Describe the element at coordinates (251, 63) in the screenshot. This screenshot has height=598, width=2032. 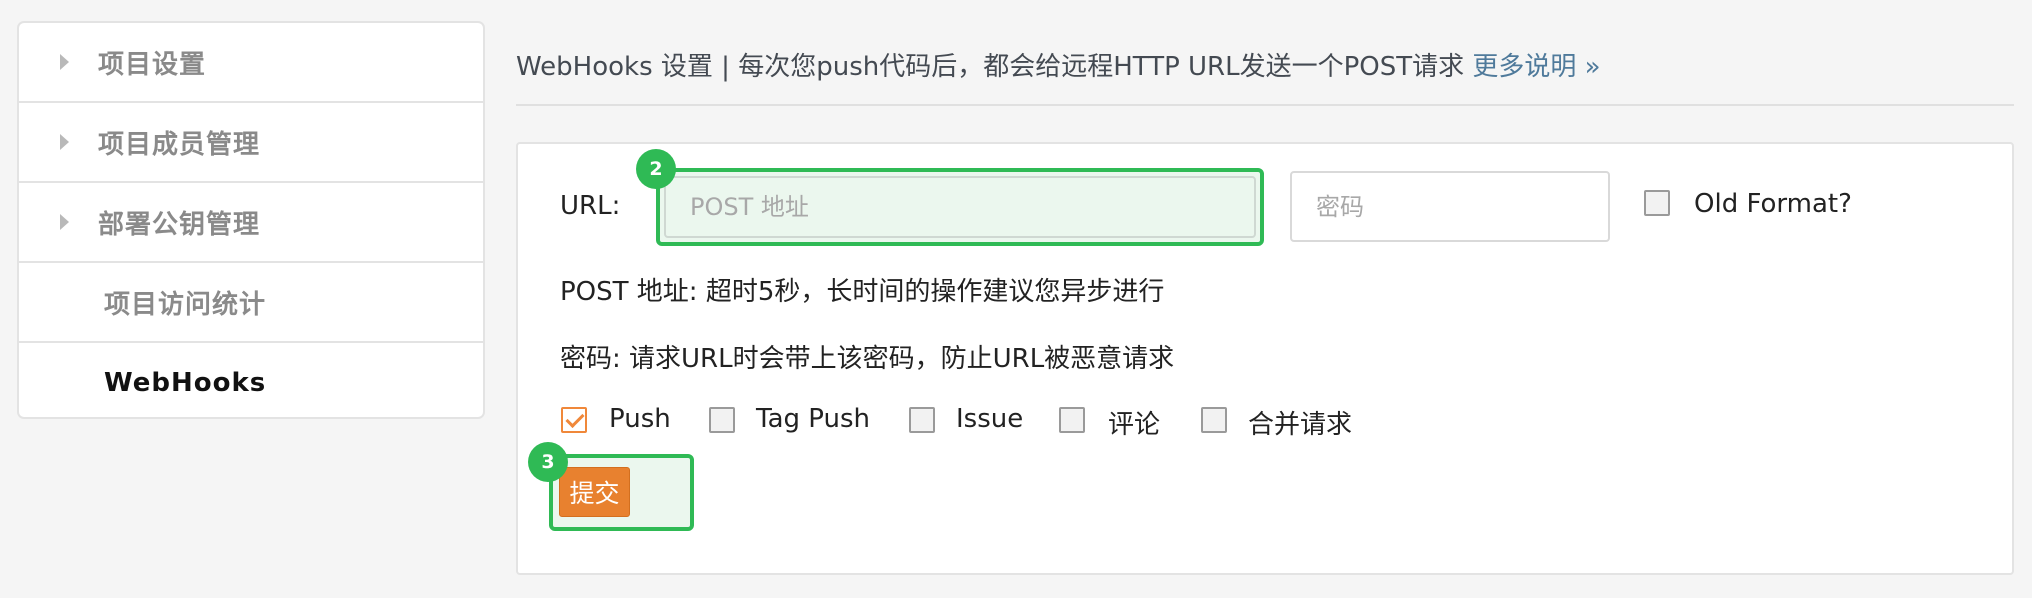
I see `sidebar-item-project-settings: 项目设置` at that location.